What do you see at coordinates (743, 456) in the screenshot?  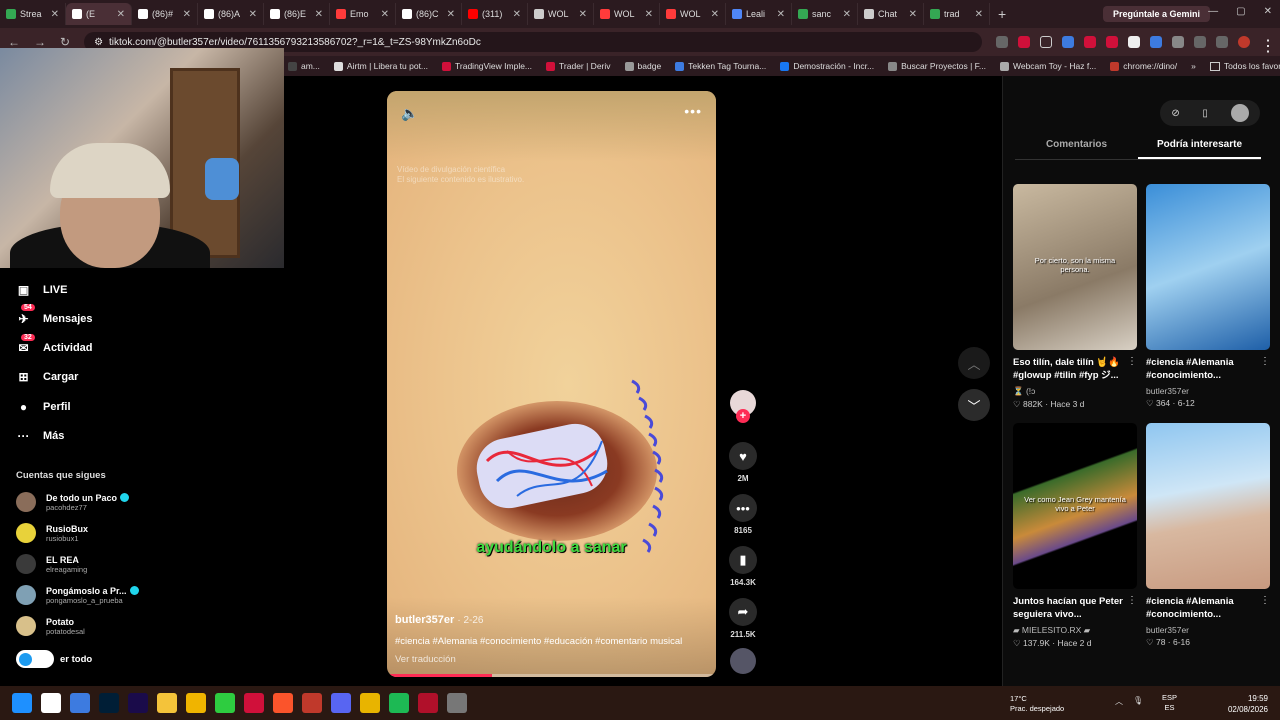 I see `heart-icon: ♥` at bounding box center [743, 456].